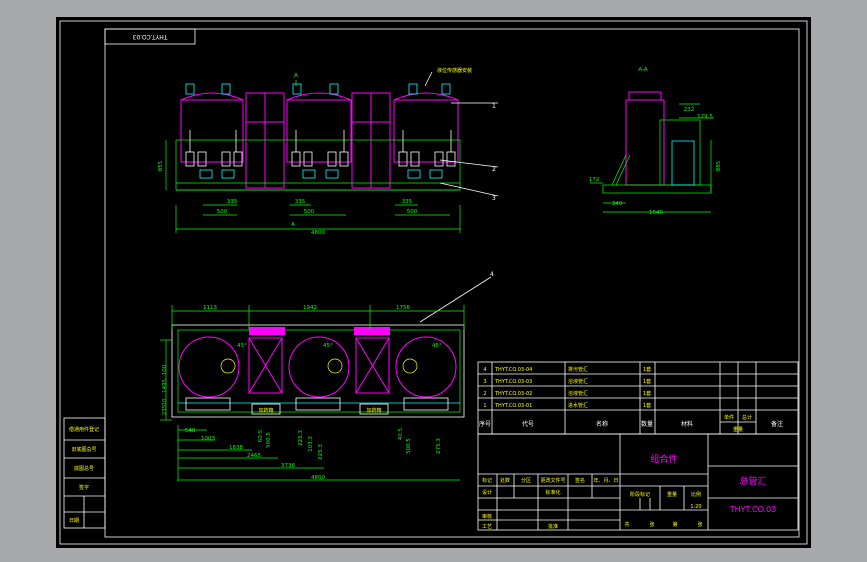 The width and height of the screenshot is (867, 562). I want to click on plan-vdim-8: 275.3, so click(439, 446).